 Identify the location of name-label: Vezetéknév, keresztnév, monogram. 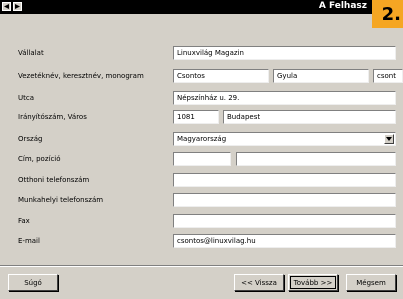
(81, 76).